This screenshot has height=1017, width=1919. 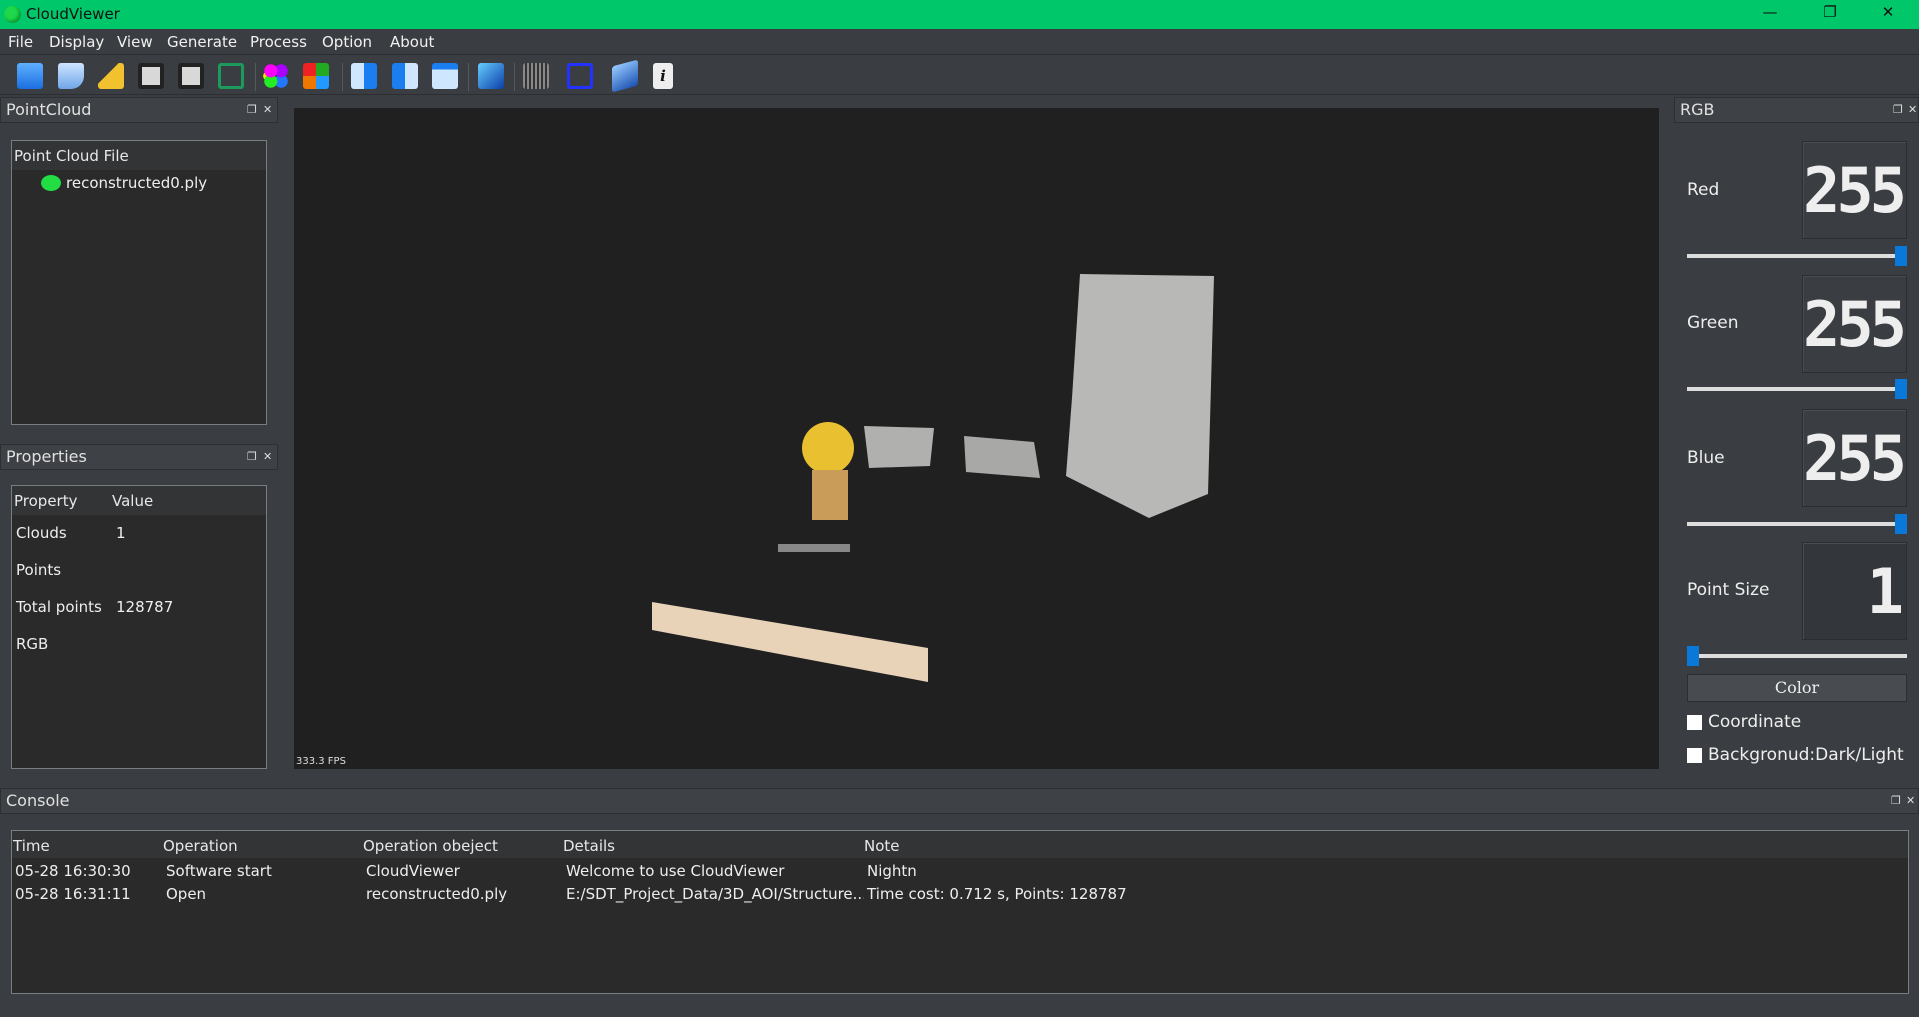 What do you see at coordinates (20, 42) in the screenshot?
I see `menu-file: File` at bounding box center [20, 42].